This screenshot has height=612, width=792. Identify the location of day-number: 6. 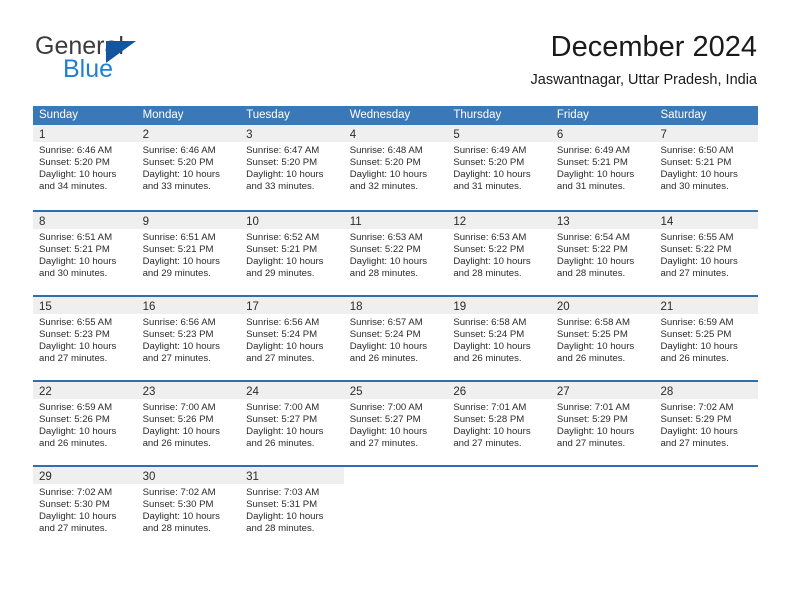
(560, 135).